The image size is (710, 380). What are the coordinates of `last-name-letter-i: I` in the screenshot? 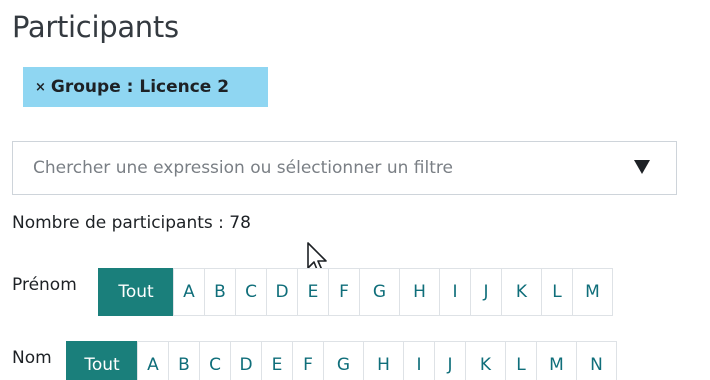 It's located at (419, 360).